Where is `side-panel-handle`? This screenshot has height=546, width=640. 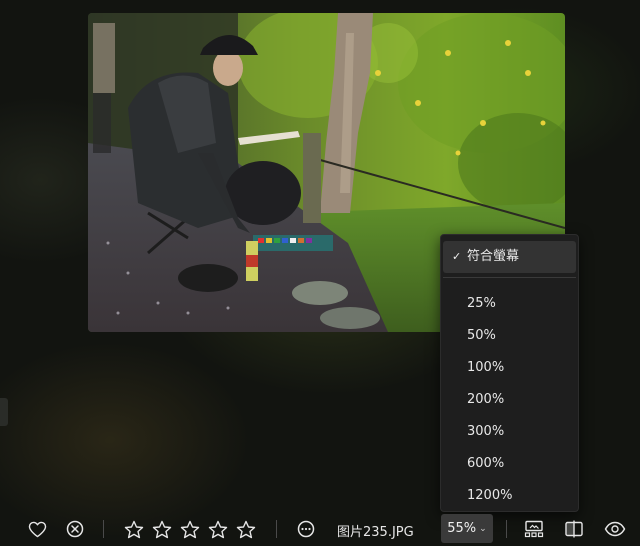 side-panel-handle is located at coordinates (4, 412).